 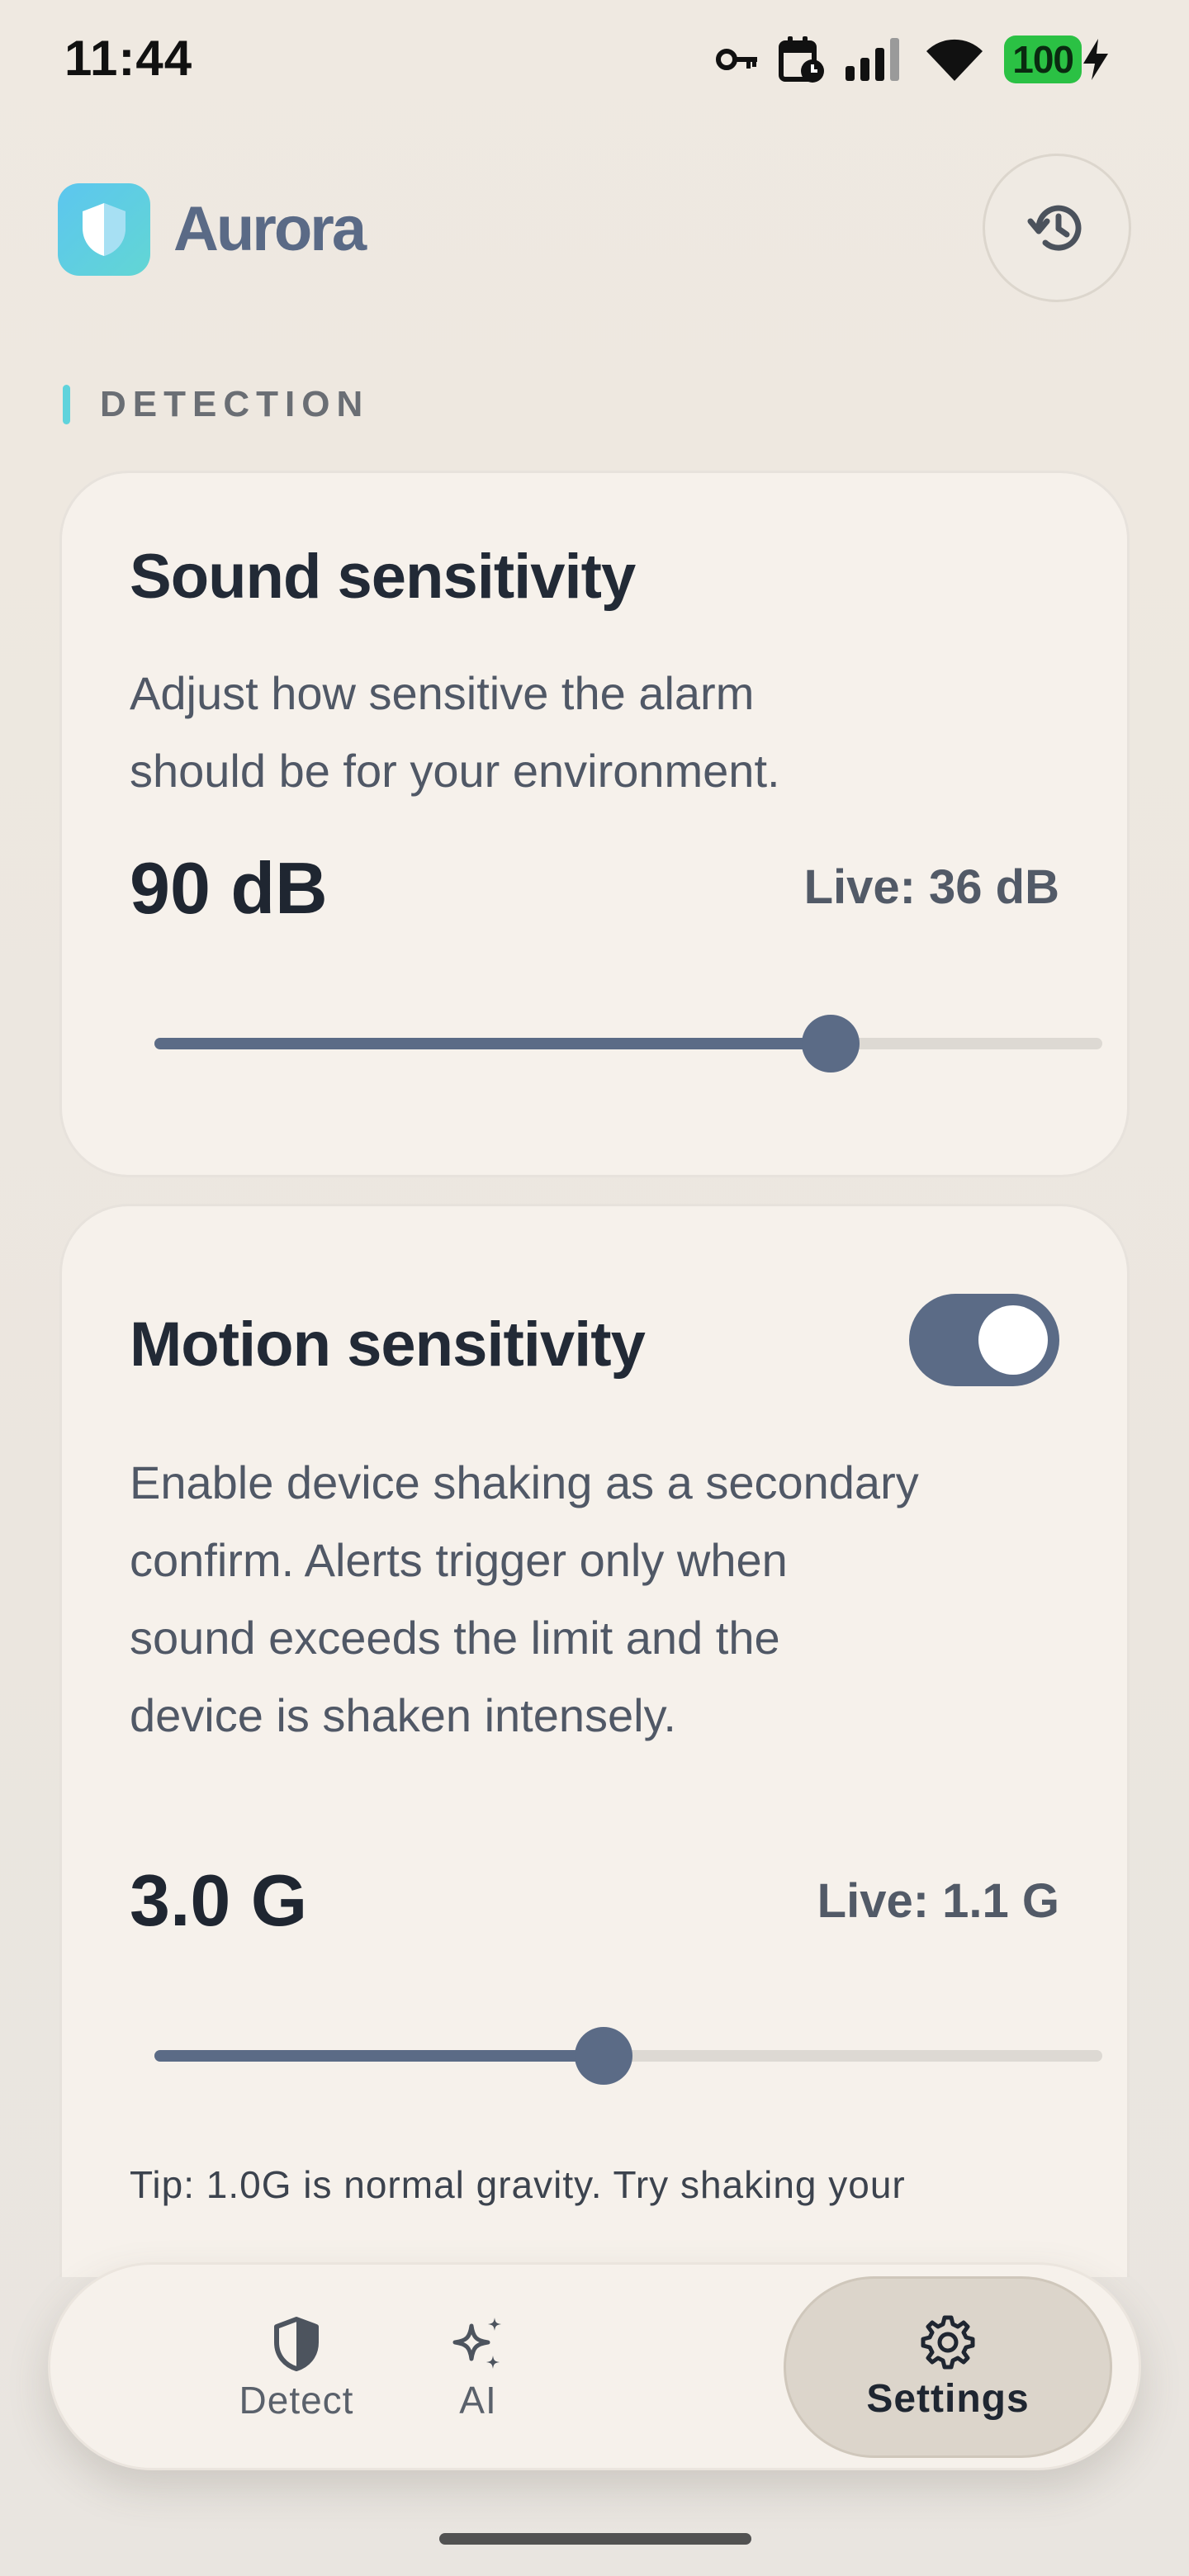 I want to click on card-description-line: Enable device shaking as a secondary, so click(x=524, y=1482).